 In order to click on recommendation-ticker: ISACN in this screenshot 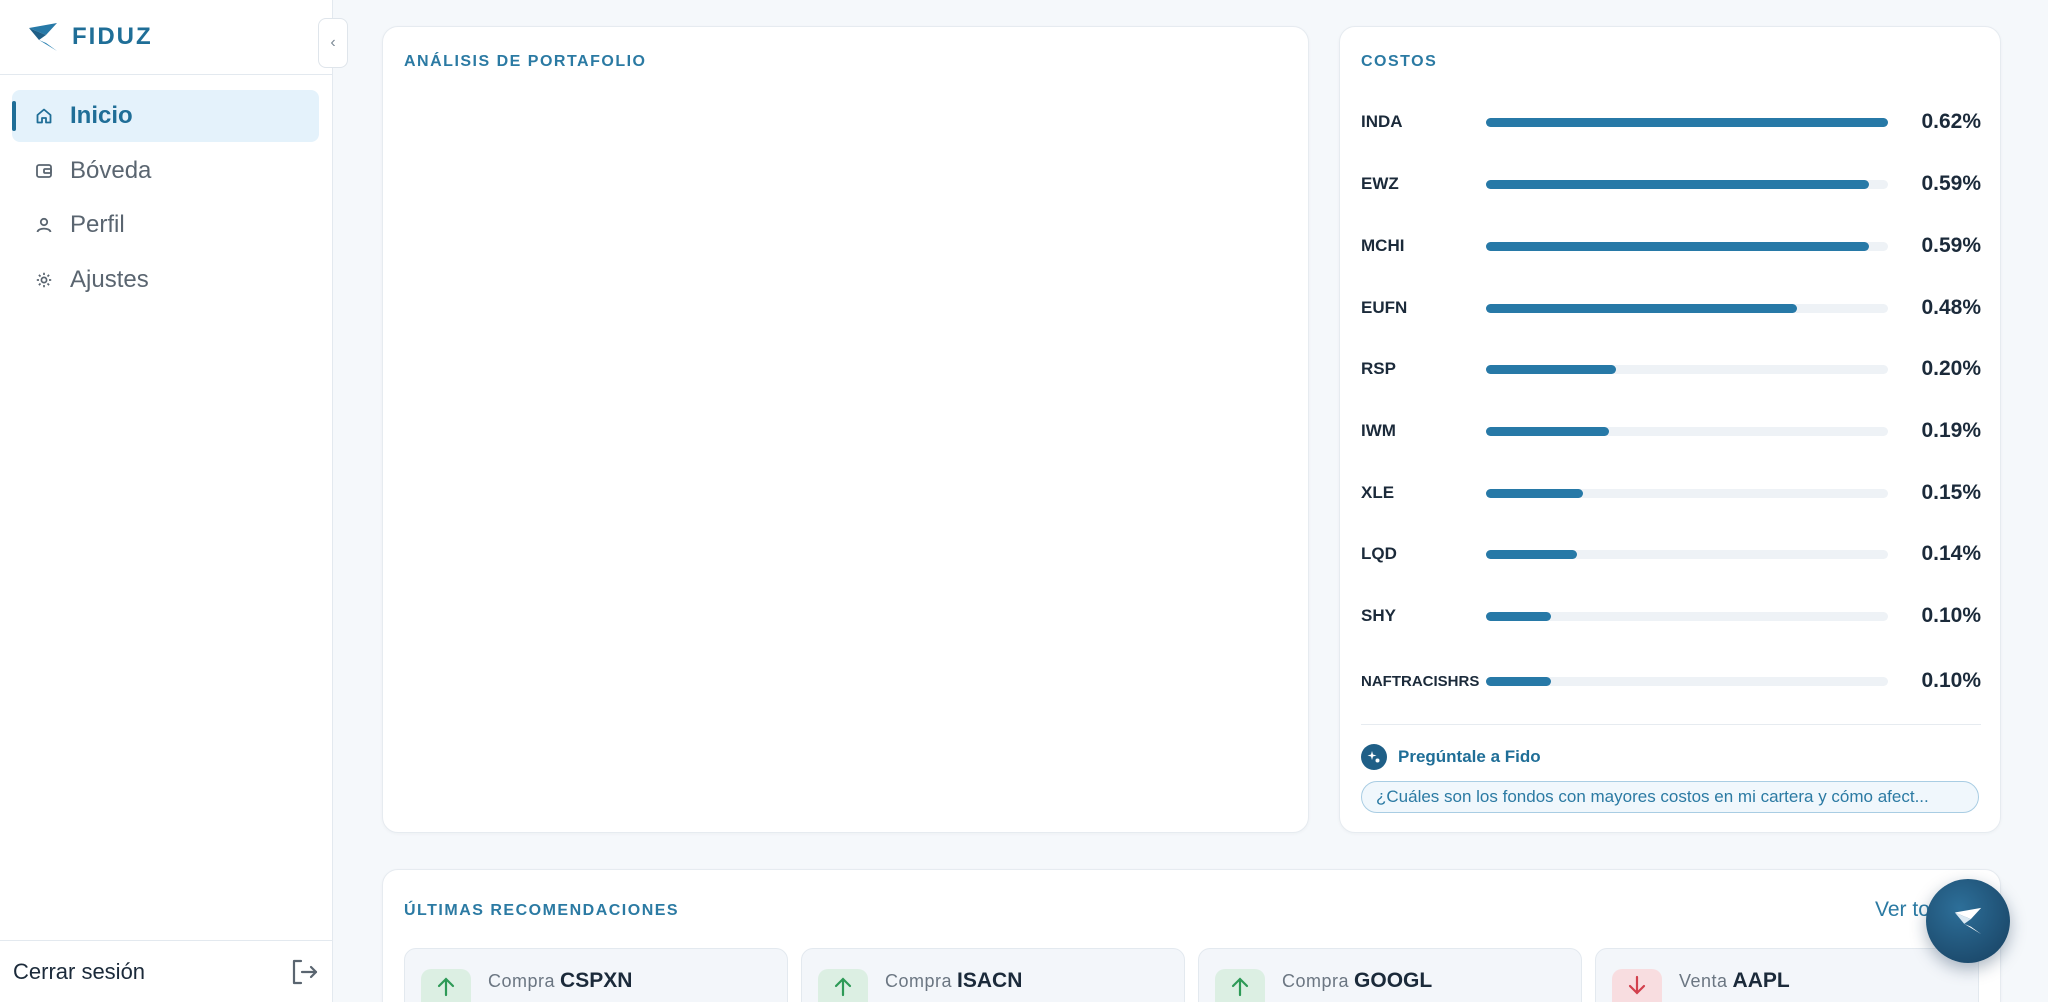, I will do `click(990, 980)`.